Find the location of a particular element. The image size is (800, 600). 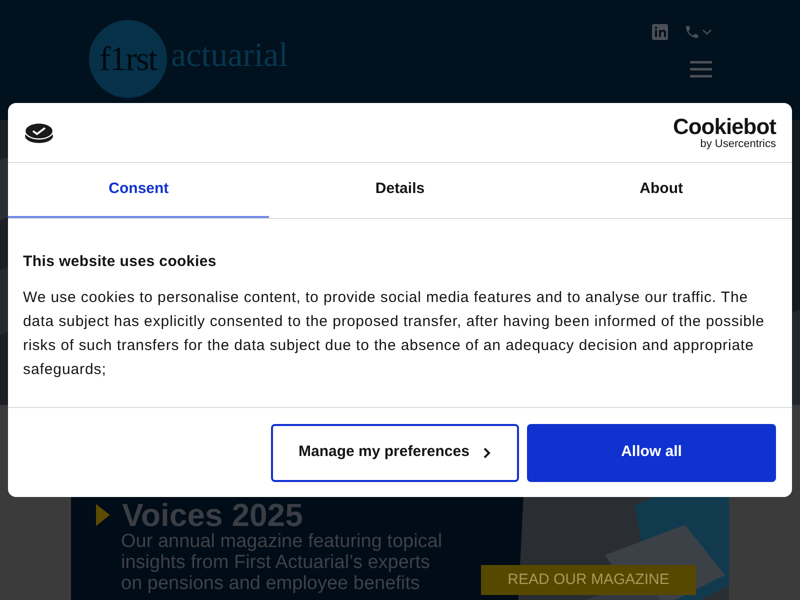

phone-icon is located at coordinates (692, 32).